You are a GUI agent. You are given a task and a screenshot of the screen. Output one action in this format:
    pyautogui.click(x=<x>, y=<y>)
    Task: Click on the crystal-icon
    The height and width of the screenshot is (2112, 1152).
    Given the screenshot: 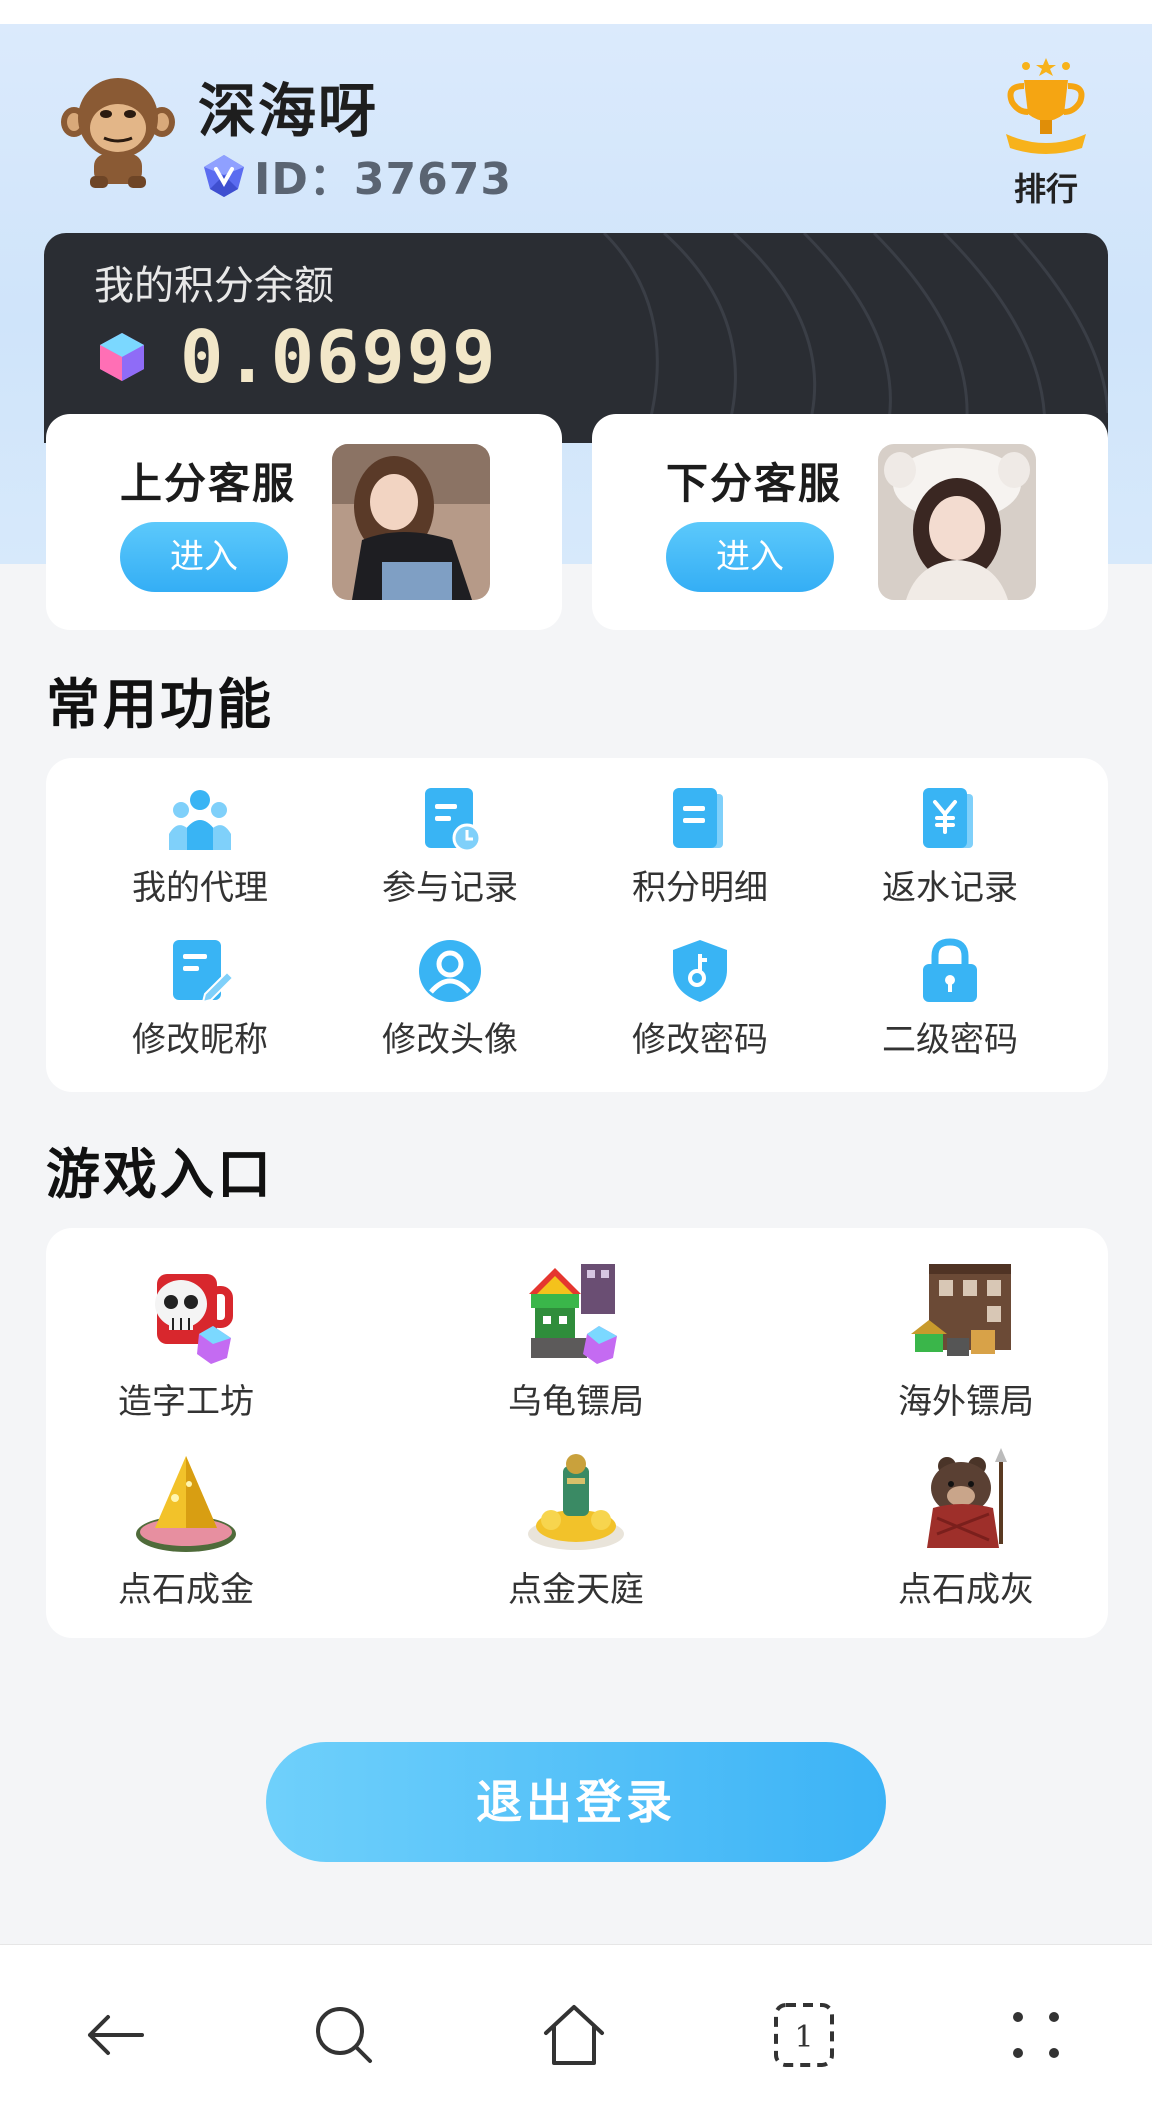 What is the action you would take?
    pyautogui.click(x=122, y=357)
    